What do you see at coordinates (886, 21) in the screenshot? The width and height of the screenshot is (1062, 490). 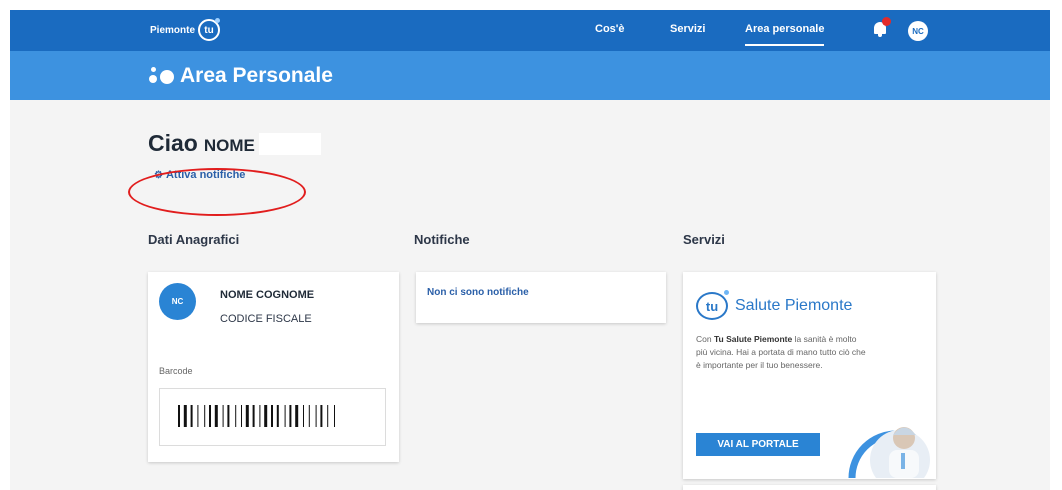 I see `notification-badge` at bounding box center [886, 21].